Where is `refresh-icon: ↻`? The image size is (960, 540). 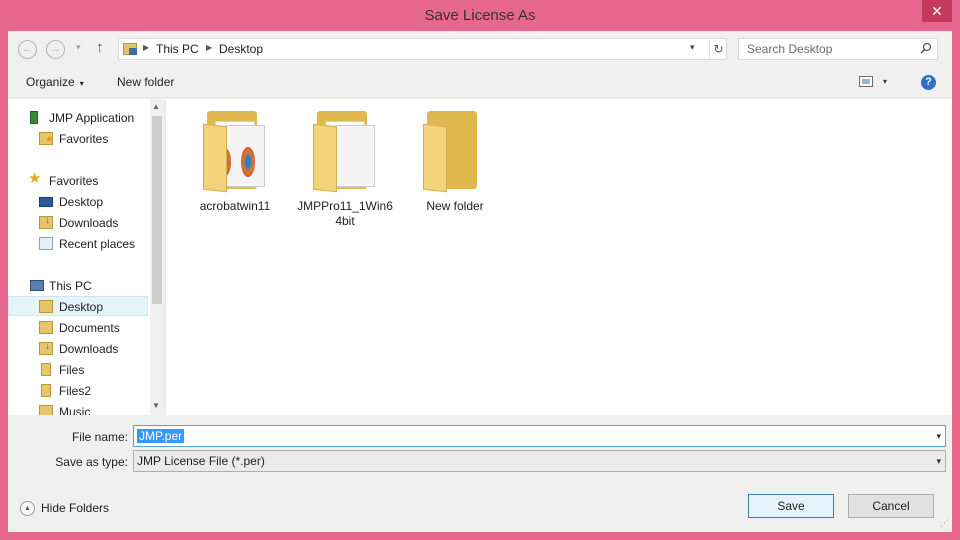
refresh-icon: ↻ is located at coordinates (718, 49).